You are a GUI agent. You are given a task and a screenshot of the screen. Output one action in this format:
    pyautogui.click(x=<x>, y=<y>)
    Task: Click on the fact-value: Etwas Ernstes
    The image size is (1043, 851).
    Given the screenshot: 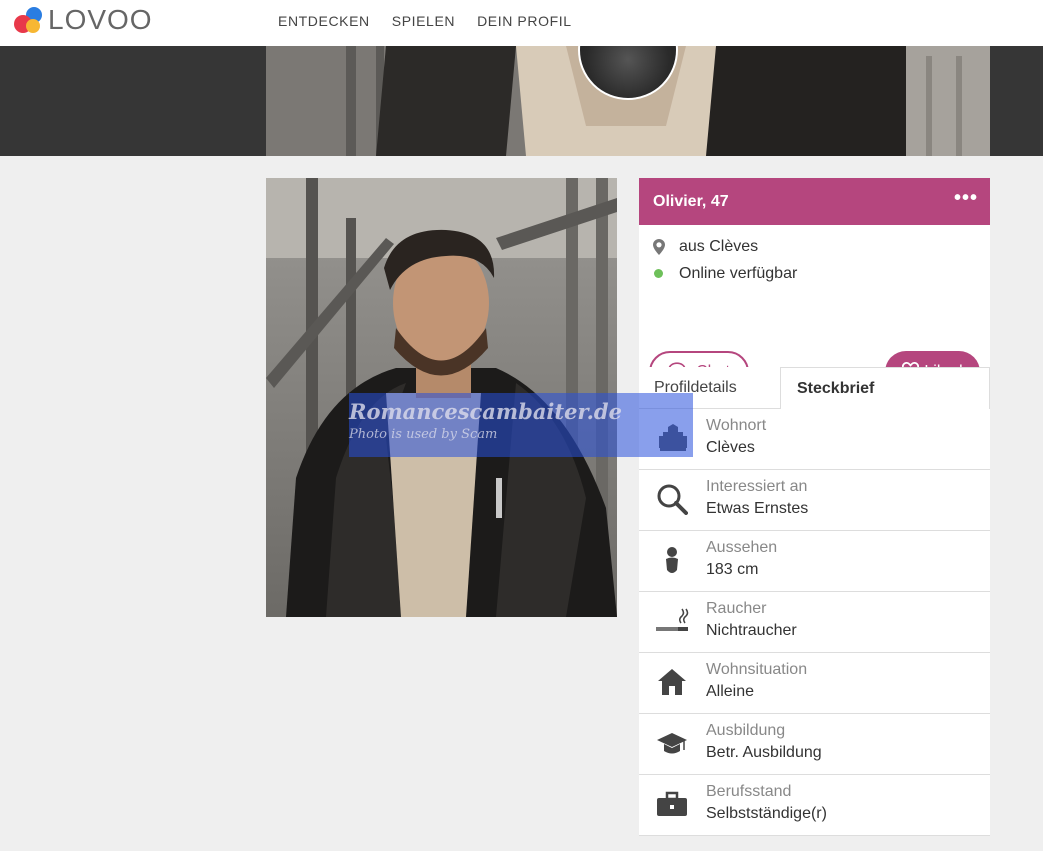 What is the action you would take?
    pyautogui.click(x=757, y=508)
    